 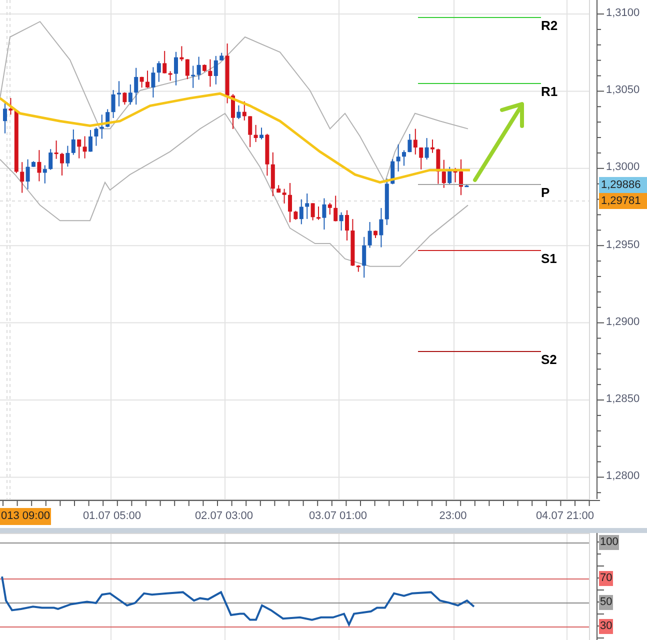 I want to click on rsi-level-label: 100, so click(x=609, y=542).